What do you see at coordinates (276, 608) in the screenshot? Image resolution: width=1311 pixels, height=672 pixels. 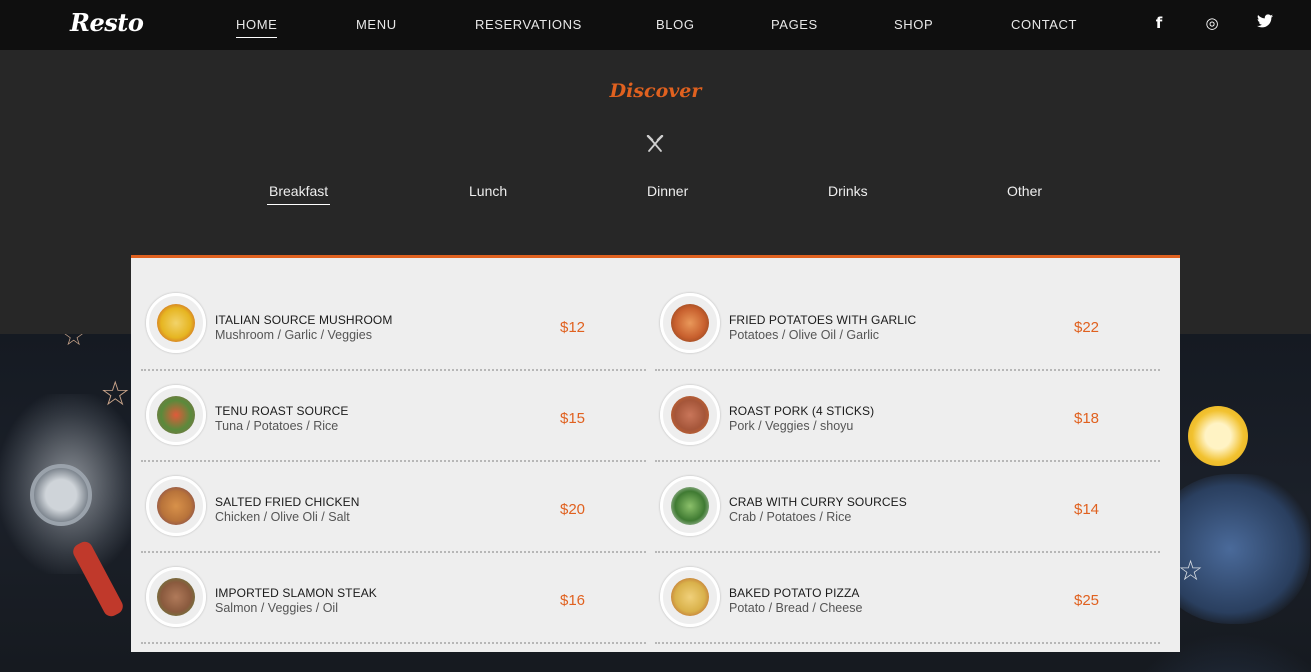 I see `dish-ingredients: Salmon / Veggies / Oil` at bounding box center [276, 608].